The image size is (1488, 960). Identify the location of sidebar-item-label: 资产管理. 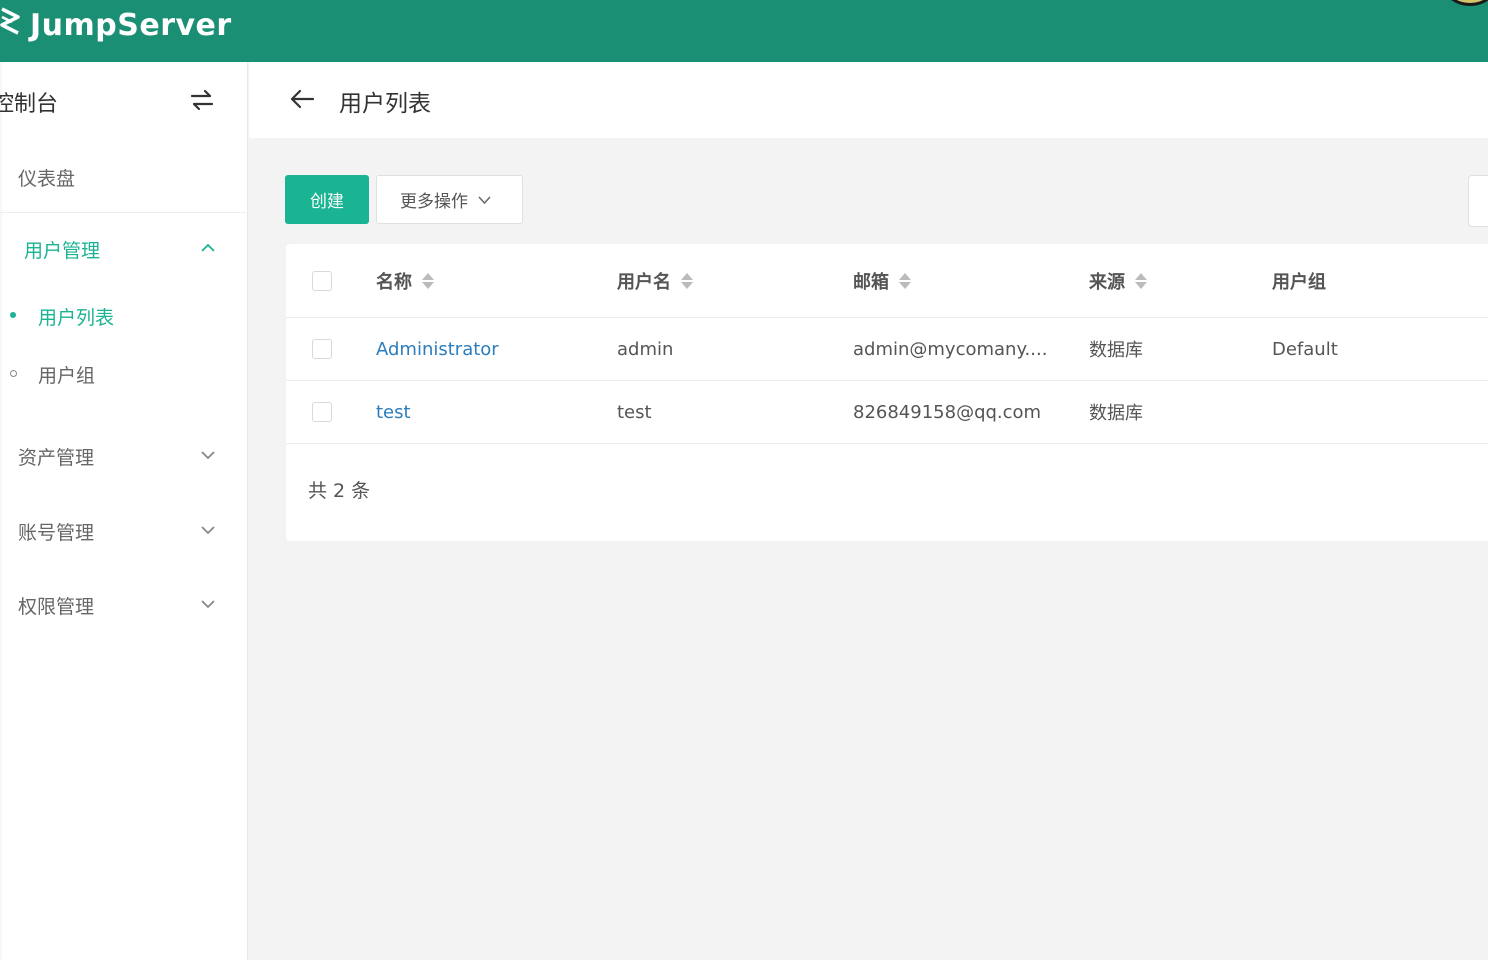
(56, 458).